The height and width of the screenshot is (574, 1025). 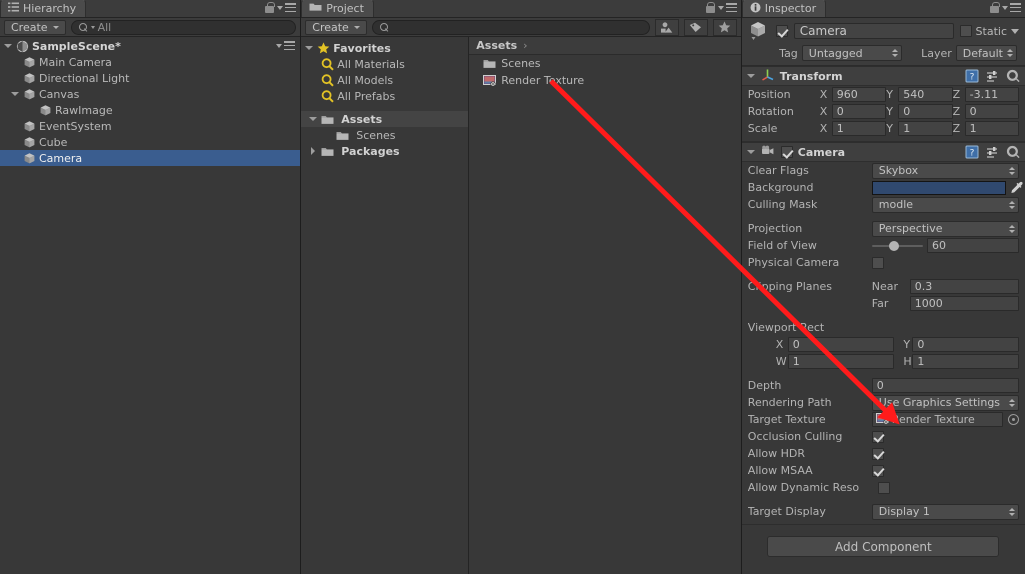 I want to click on target-texture-picker-icon, so click(x=1013, y=419).